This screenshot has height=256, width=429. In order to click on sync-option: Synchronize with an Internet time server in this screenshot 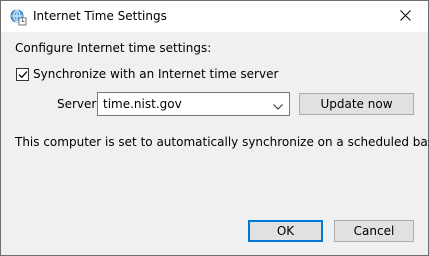, I will do `click(147, 74)`.